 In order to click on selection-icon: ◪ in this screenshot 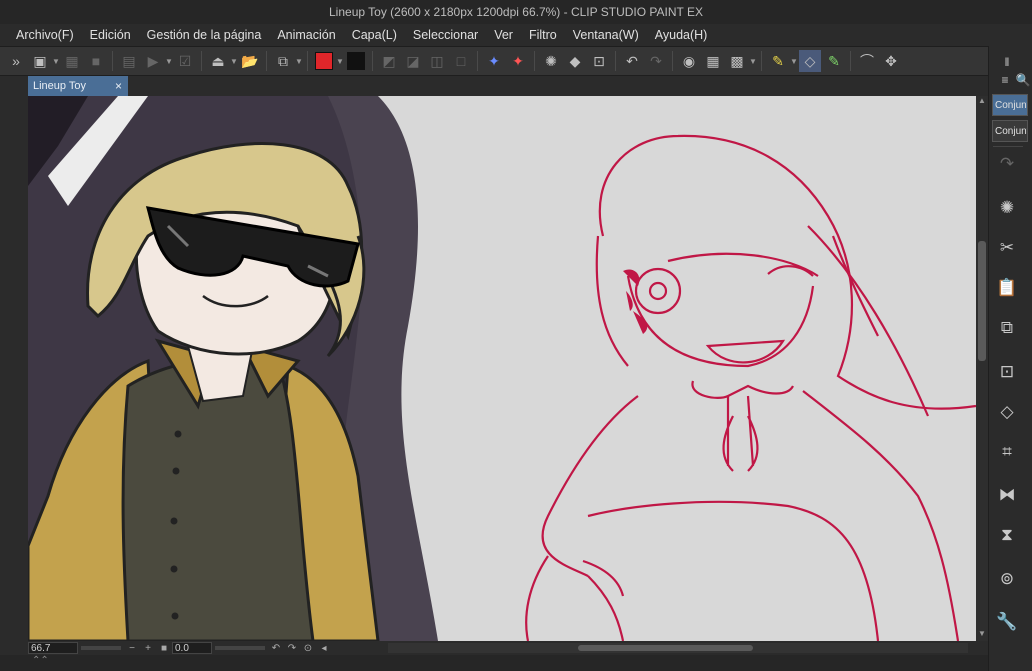, I will do `click(413, 61)`.